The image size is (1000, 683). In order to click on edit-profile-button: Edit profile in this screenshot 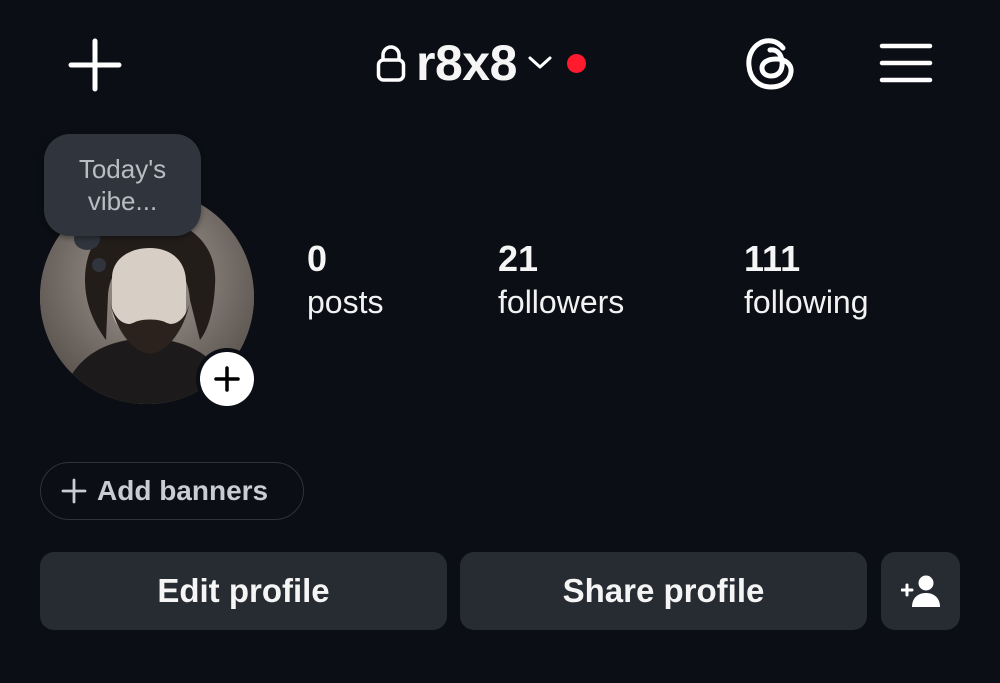, I will do `click(243, 591)`.